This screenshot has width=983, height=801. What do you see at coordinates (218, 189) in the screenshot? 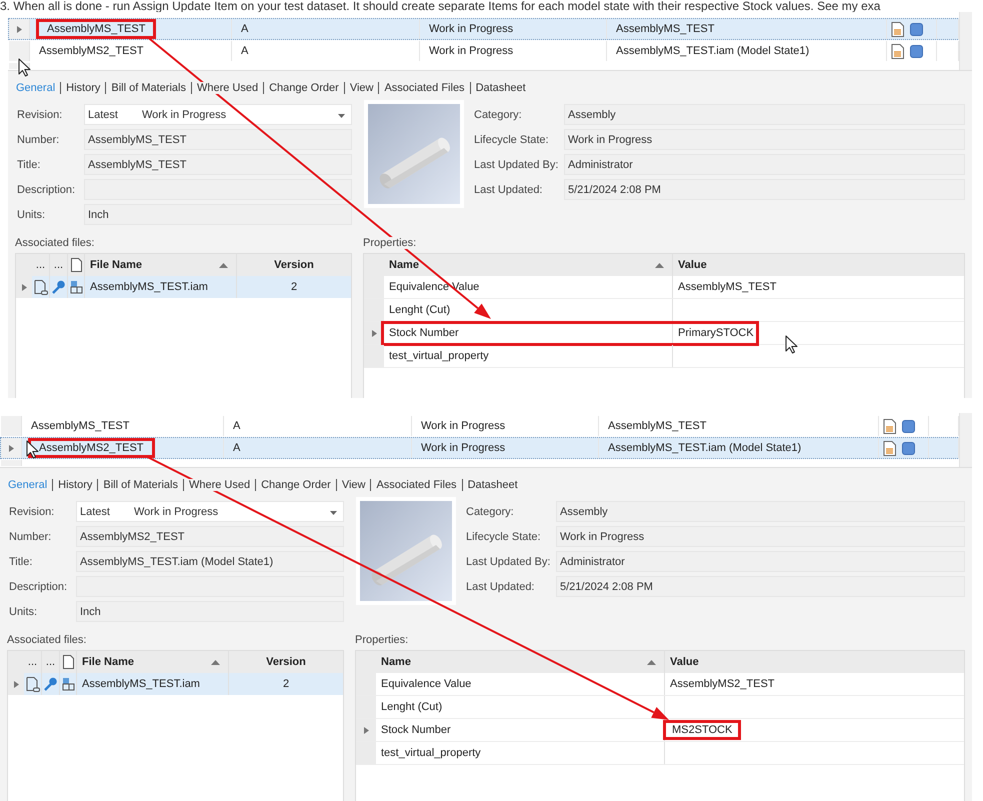
I see `text-field` at bounding box center [218, 189].